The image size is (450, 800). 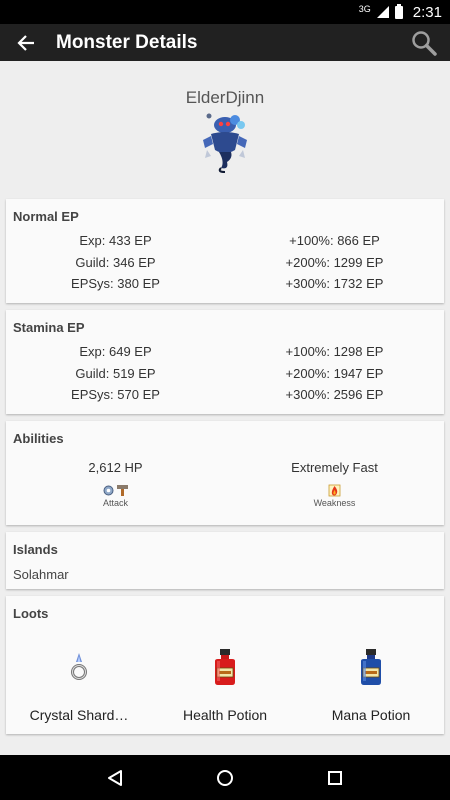 I want to click on speed-value: Extremely Fast, so click(x=334, y=467).